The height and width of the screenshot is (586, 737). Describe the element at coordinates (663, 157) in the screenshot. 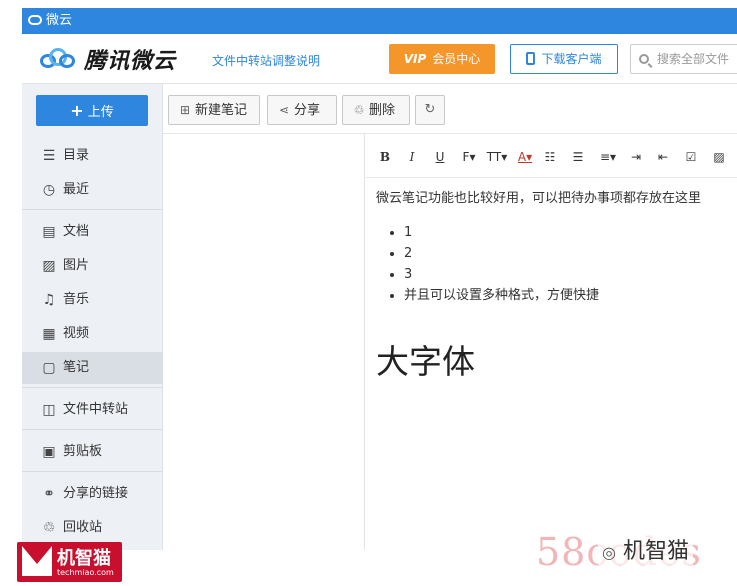

I see `outdent-icon: ⇤` at that location.